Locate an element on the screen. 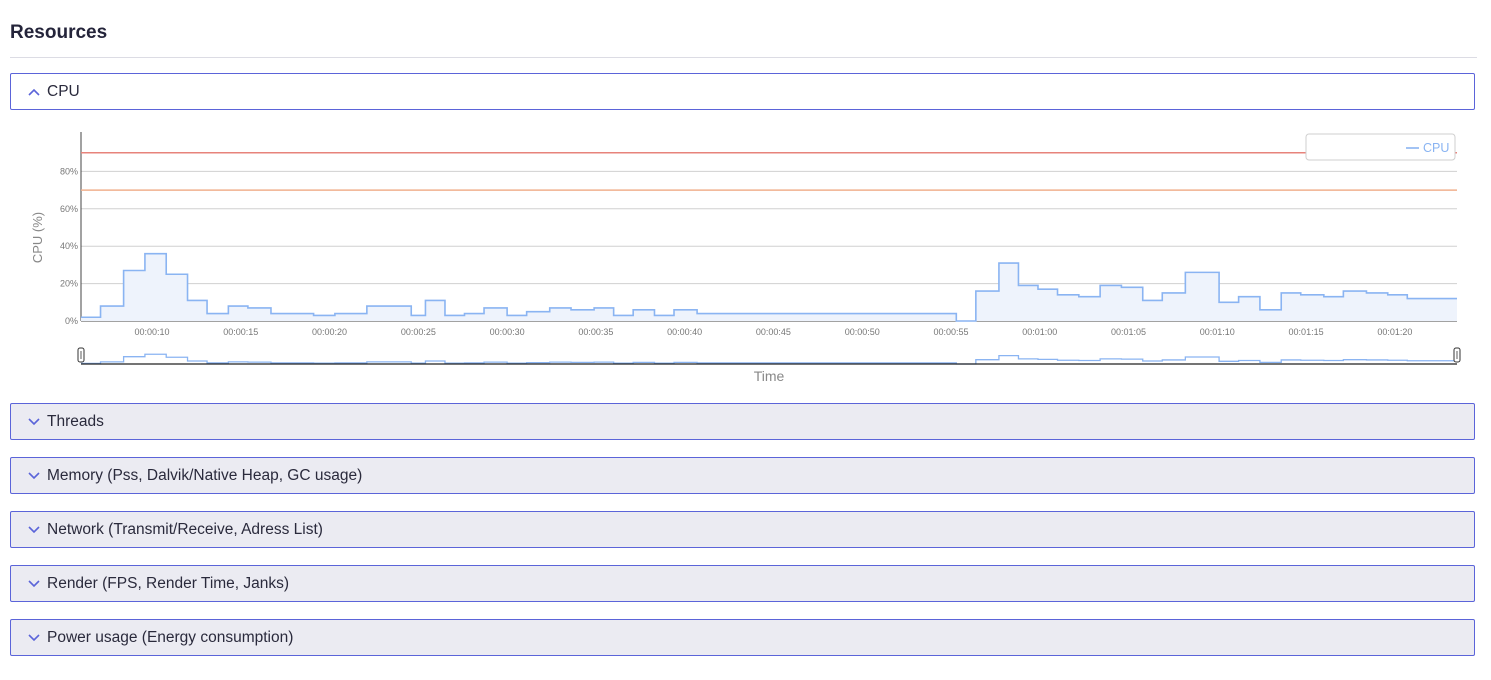 This screenshot has height=680, width=1491. x-tick-label: 00:00:15 is located at coordinates (240, 332).